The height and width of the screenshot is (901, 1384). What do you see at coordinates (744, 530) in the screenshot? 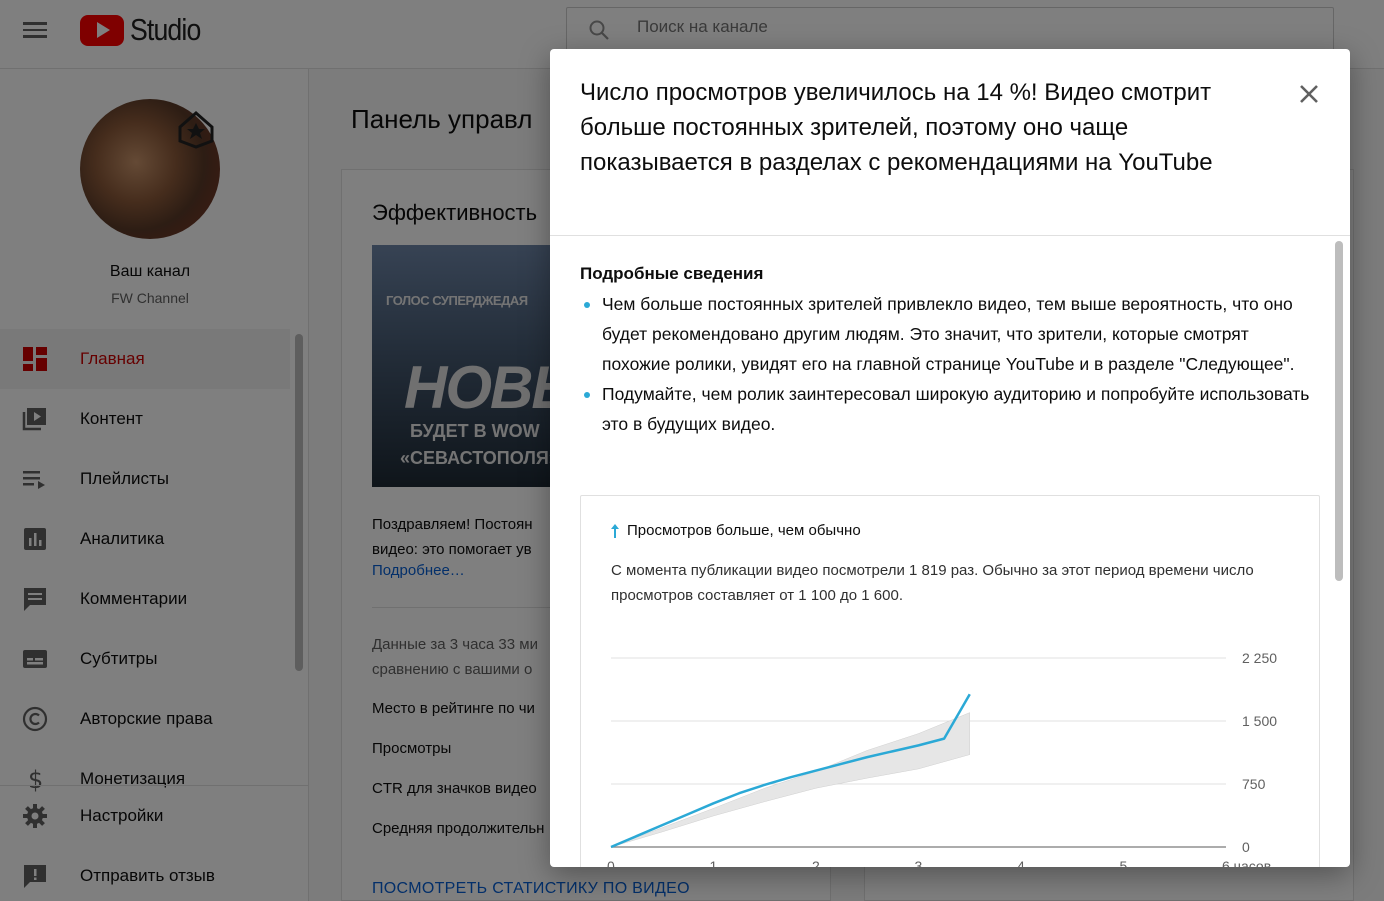
I see `insight-heading-text: Просмотров больше, чем обычно` at bounding box center [744, 530].